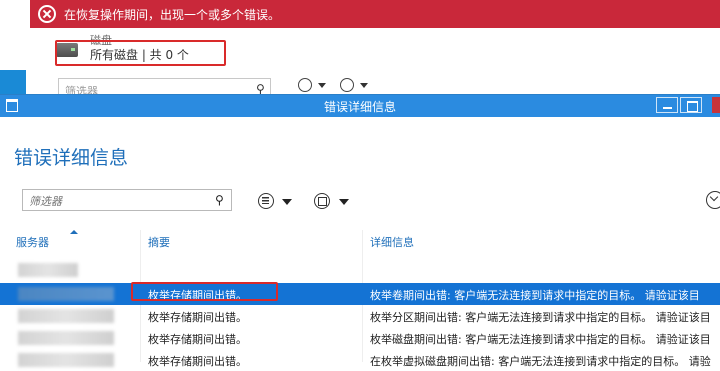 The height and width of the screenshot is (371, 720). What do you see at coordinates (71, 158) in the screenshot?
I see `dialog-heading: 错误详细信息` at bounding box center [71, 158].